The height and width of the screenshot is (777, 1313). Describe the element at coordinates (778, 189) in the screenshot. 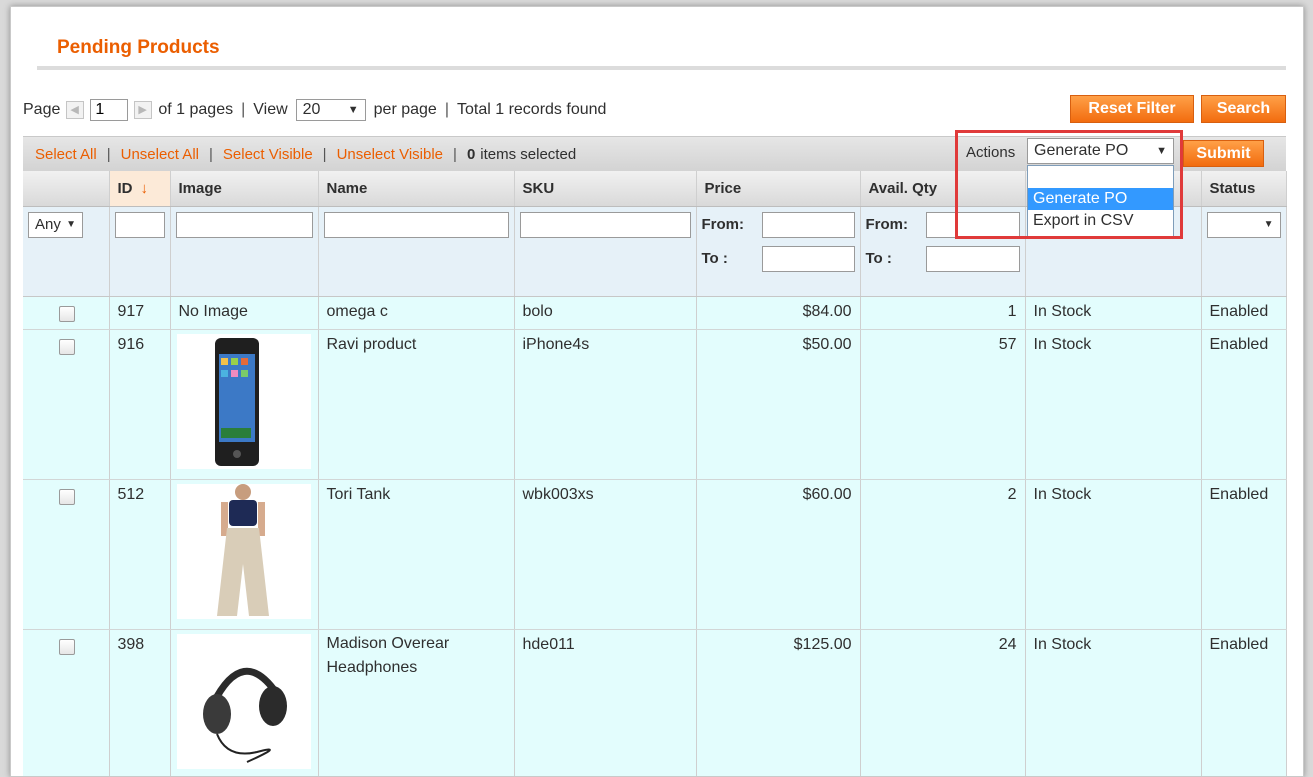

I see `header-price: Price` at that location.